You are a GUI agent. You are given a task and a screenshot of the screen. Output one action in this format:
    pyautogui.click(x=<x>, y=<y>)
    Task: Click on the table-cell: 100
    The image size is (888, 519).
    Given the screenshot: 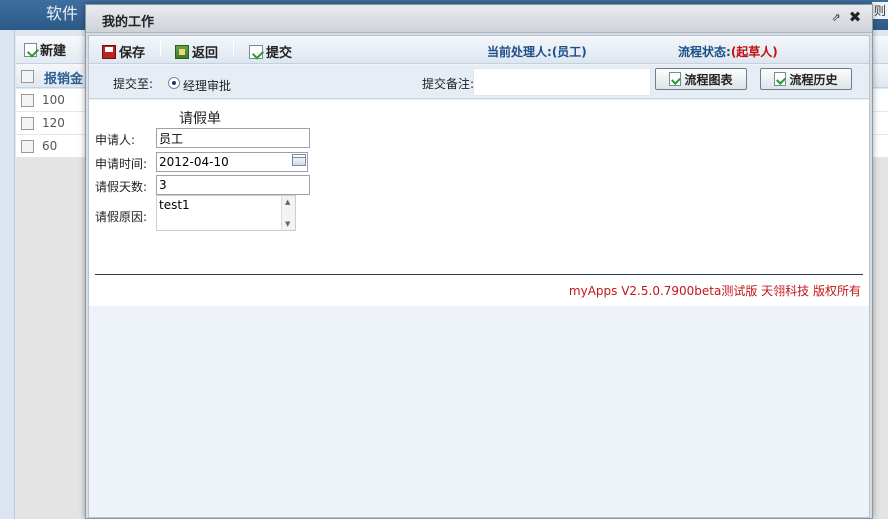 What is the action you would take?
    pyautogui.click(x=53, y=100)
    